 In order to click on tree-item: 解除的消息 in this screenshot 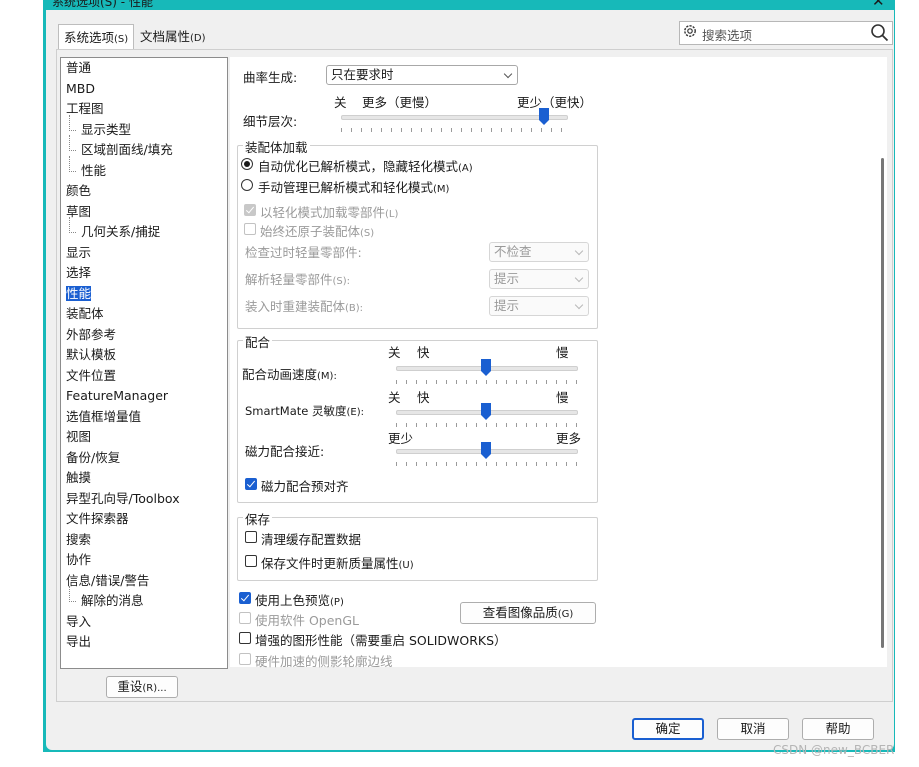, I will do `click(106, 597)`.